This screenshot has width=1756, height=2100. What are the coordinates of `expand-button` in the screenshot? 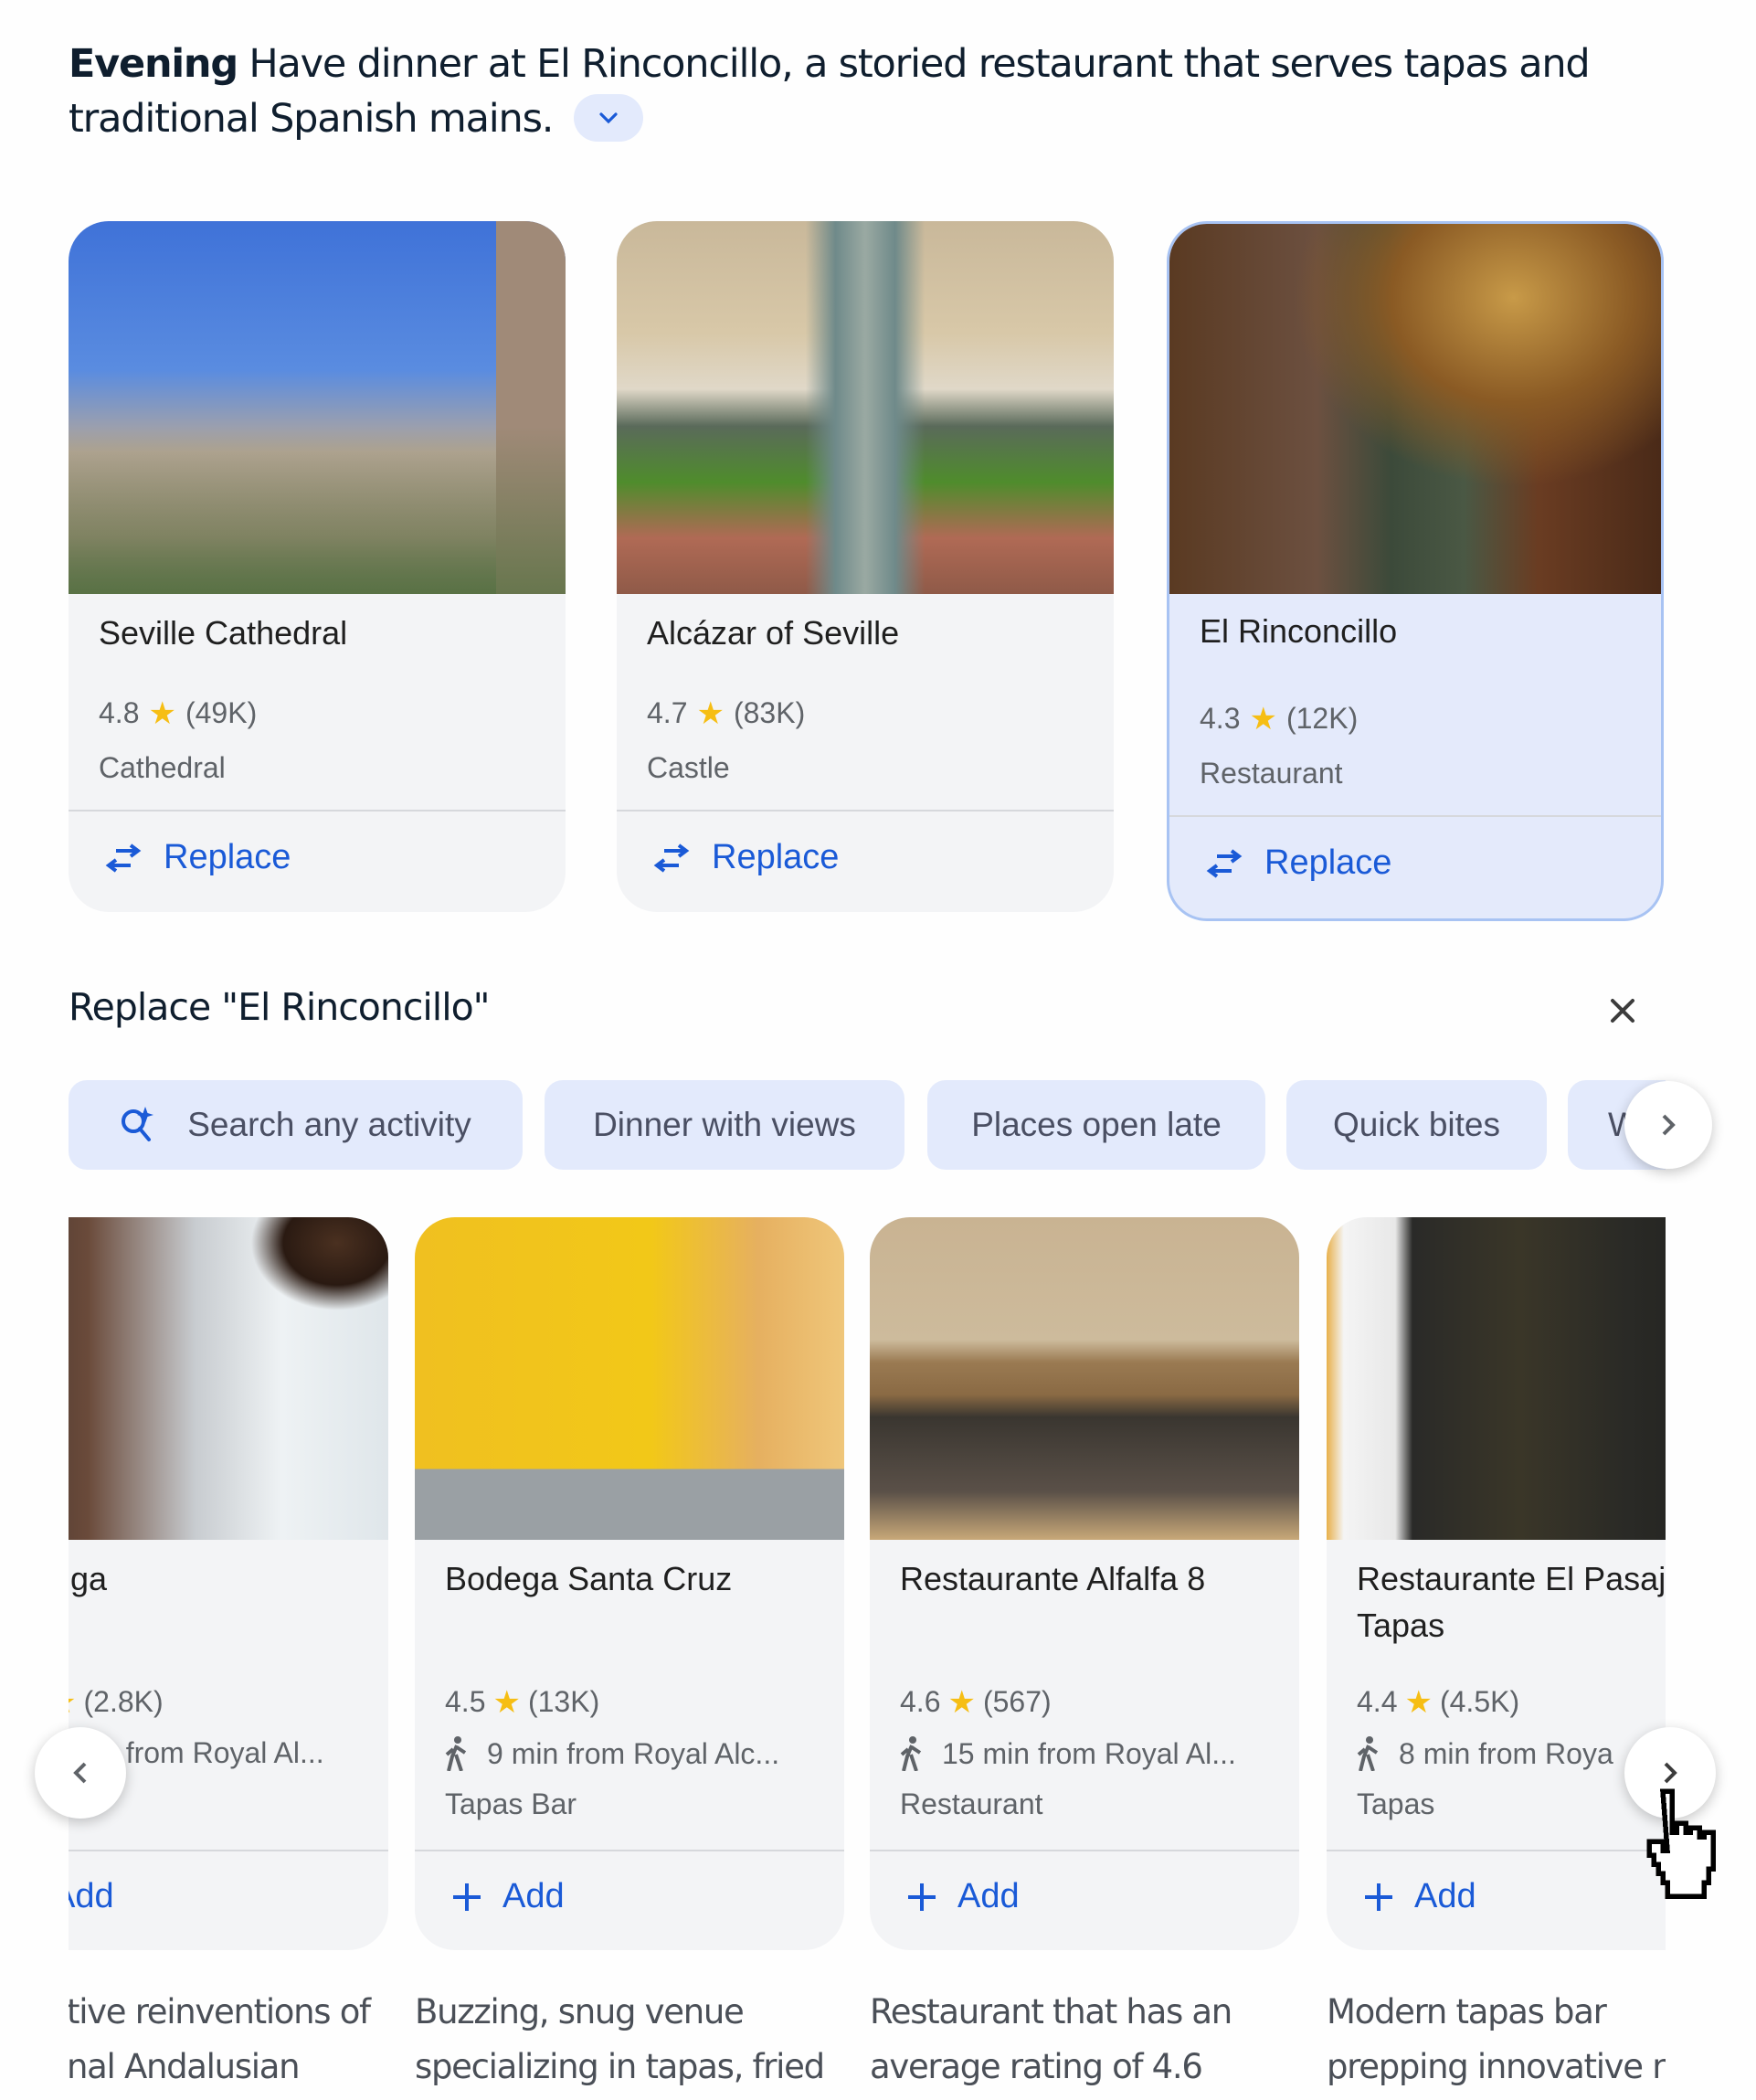 It's located at (608, 117).